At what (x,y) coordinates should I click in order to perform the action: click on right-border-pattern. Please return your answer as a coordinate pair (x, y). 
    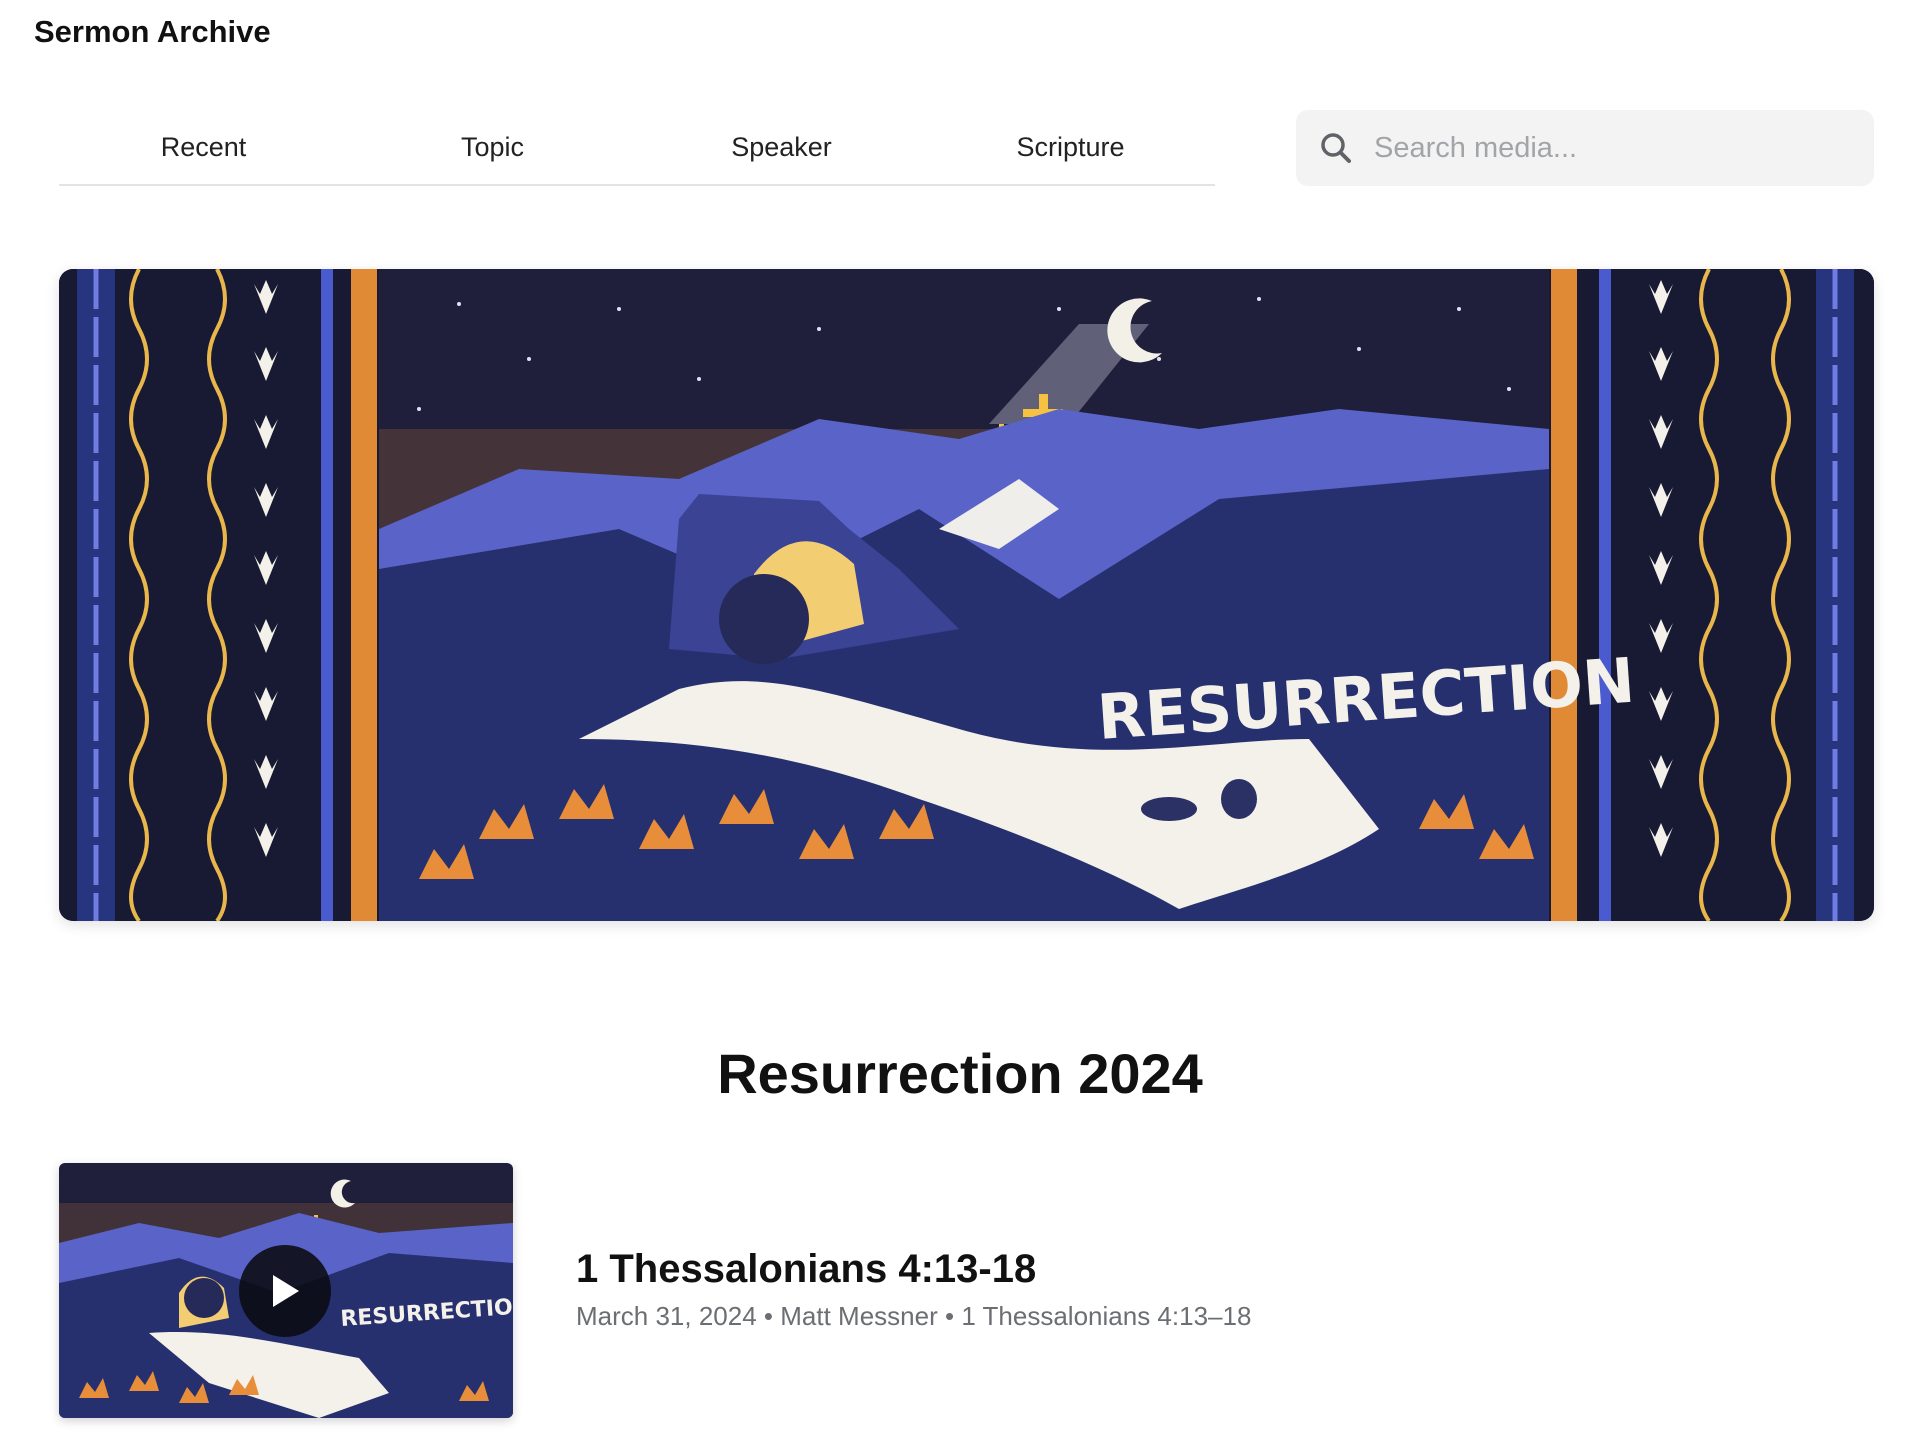
    Looking at the image, I should click on (1711, 595).